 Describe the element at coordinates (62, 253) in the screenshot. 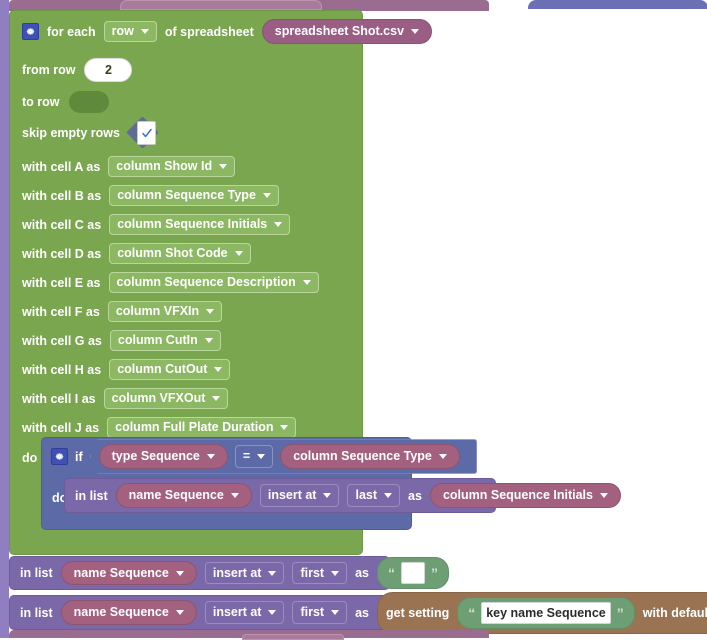

I see `cell-label-d: with cell D as` at that location.